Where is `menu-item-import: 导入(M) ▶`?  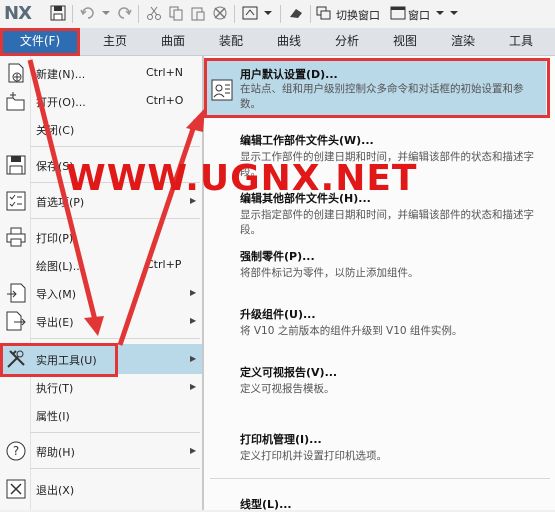
menu-item-import: 导入(M) ▶ is located at coordinates (101, 294).